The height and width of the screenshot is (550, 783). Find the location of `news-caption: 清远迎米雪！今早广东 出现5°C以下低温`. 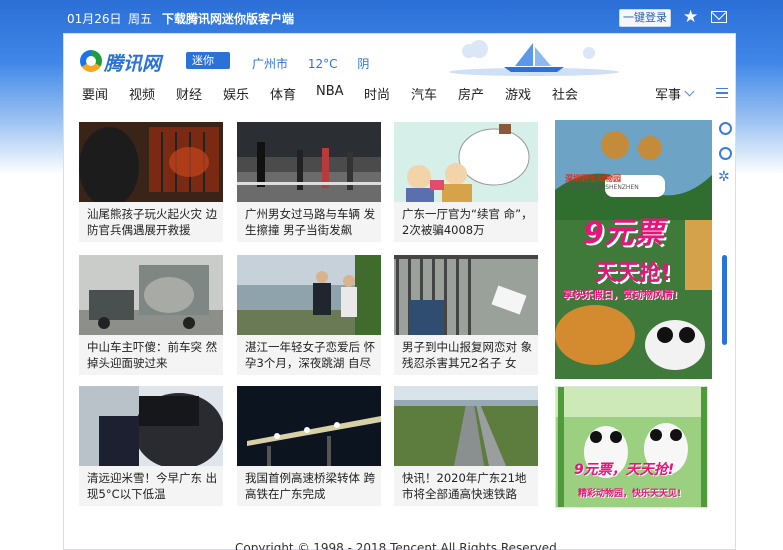

news-caption: 清远迎米雪！今早广东 出现5°C以下低温 is located at coordinates (152, 486).